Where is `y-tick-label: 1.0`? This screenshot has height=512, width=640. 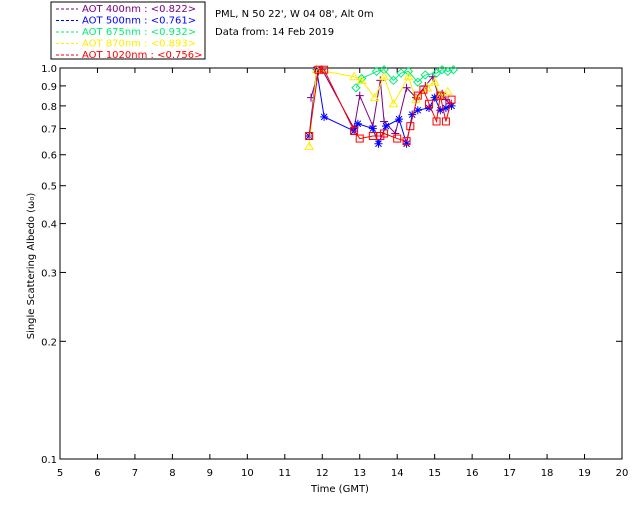 y-tick-label: 1.0 is located at coordinates (49, 69).